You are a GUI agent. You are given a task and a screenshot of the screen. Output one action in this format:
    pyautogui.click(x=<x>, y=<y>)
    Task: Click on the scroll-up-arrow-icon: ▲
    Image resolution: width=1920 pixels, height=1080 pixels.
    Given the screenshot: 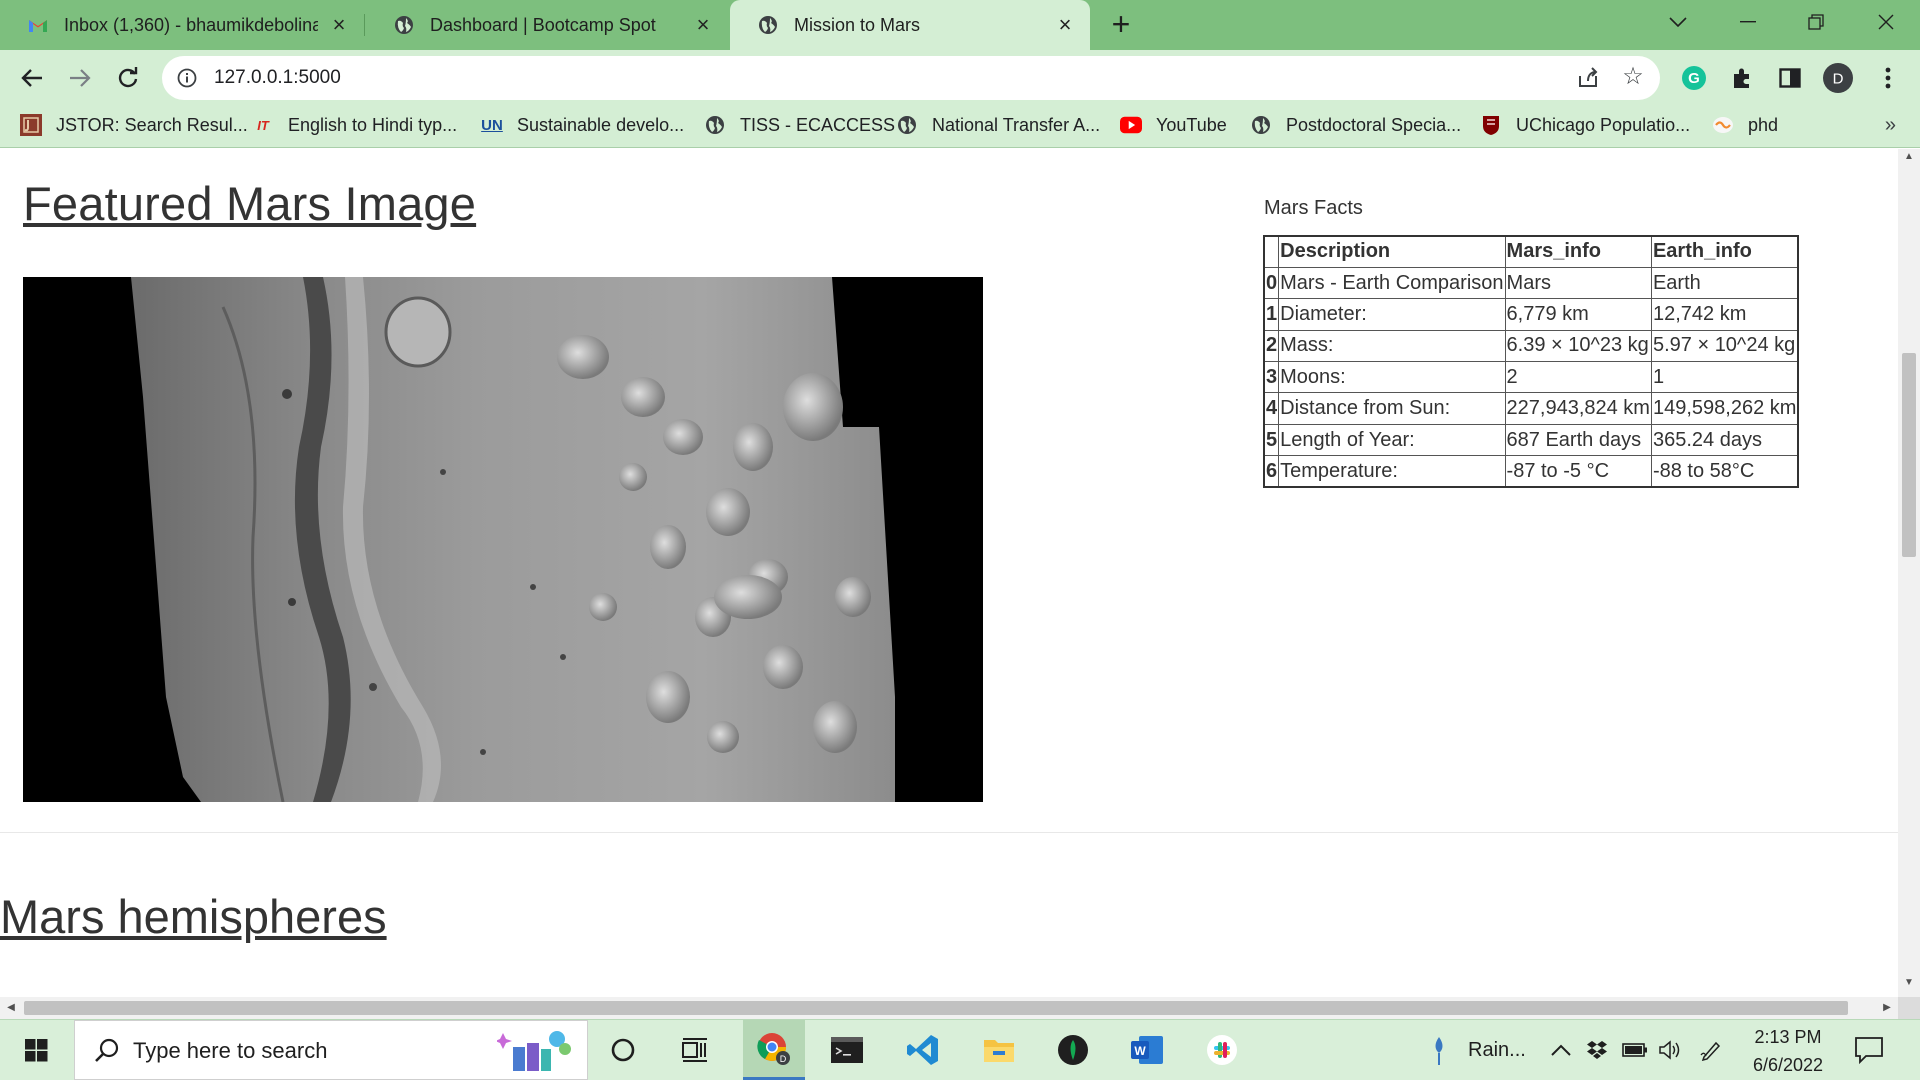 What is the action you would take?
    pyautogui.click(x=1909, y=160)
    